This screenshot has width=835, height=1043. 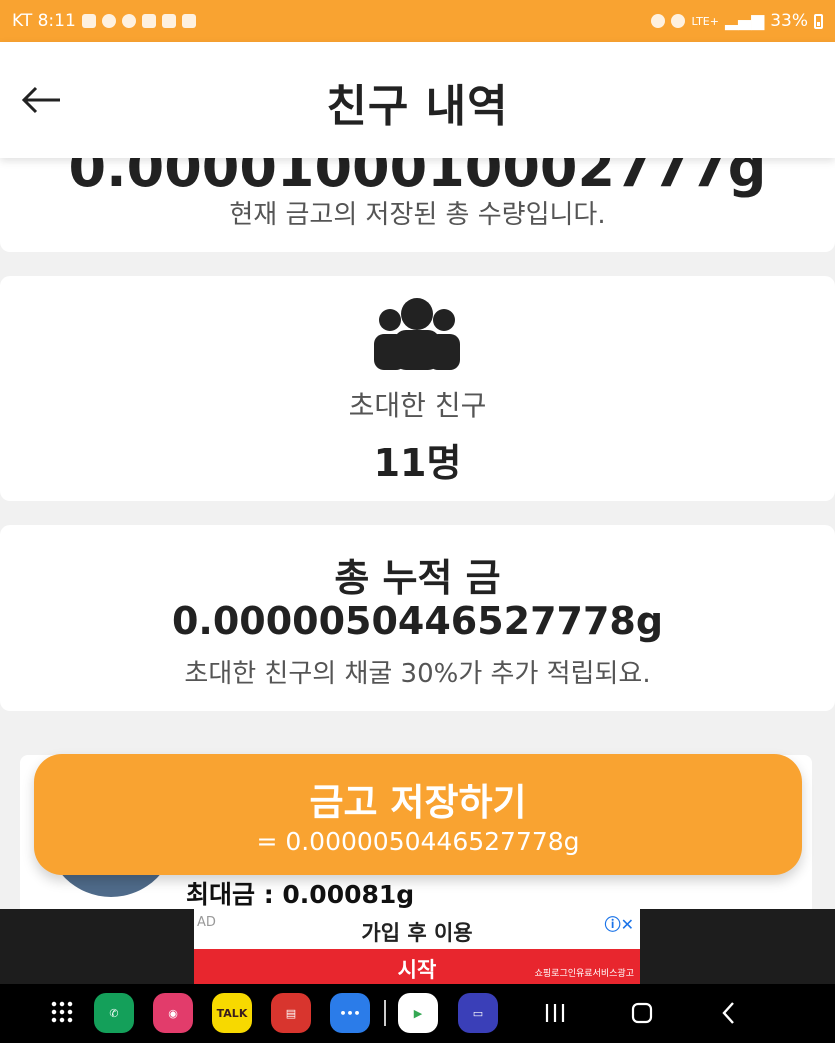 What do you see at coordinates (114, 1013) in the screenshot?
I see `phone-icon: ✆` at bounding box center [114, 1013].